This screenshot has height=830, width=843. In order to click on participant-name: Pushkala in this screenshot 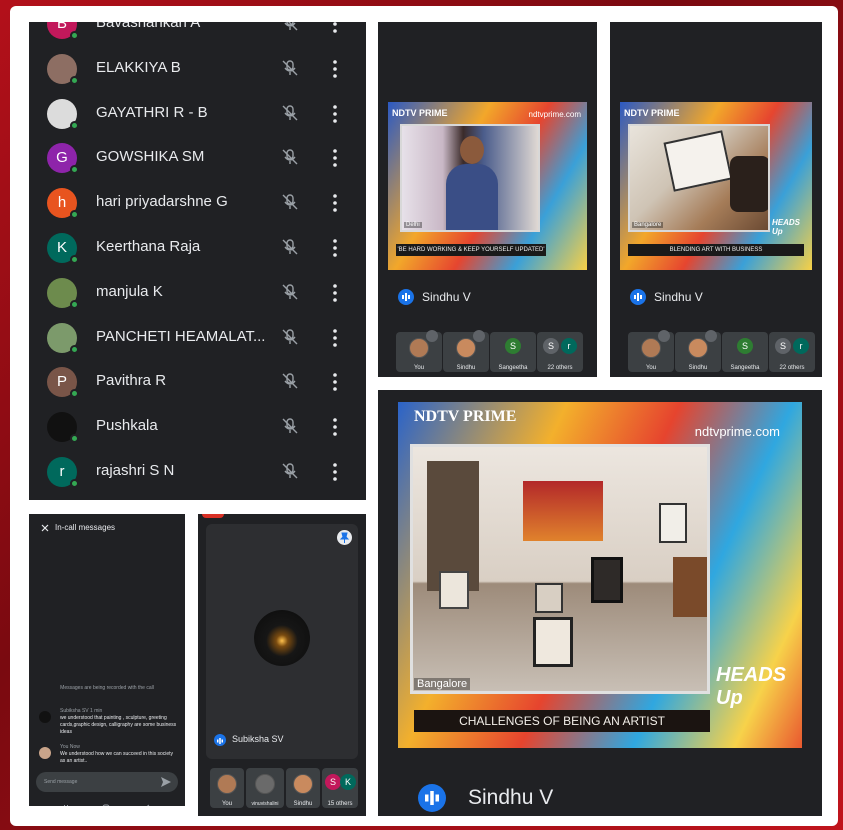, I will do `click(127, 426)`.